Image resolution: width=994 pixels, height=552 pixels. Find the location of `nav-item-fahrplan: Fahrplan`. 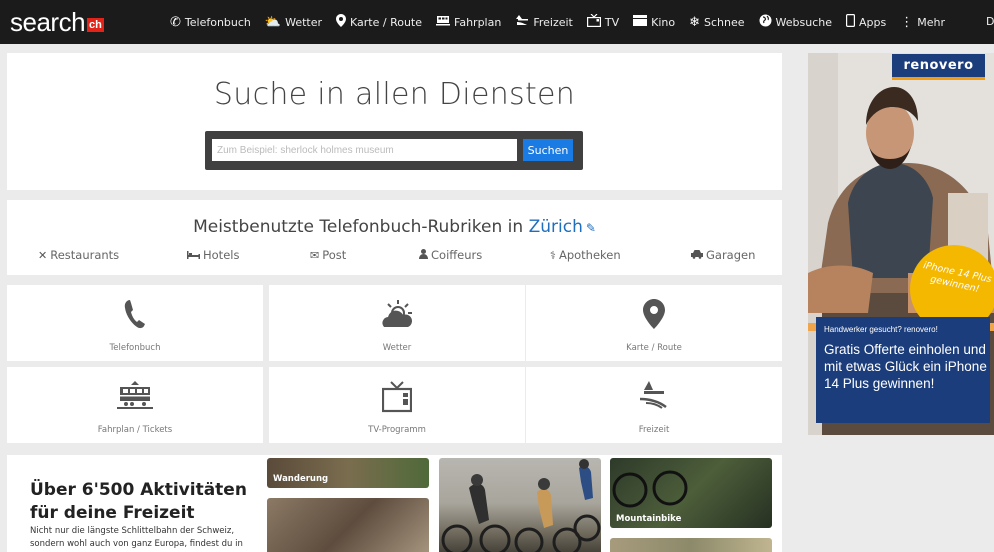

nav-item-fahrplan: Fahrplan is located at coordinates (468, 22).